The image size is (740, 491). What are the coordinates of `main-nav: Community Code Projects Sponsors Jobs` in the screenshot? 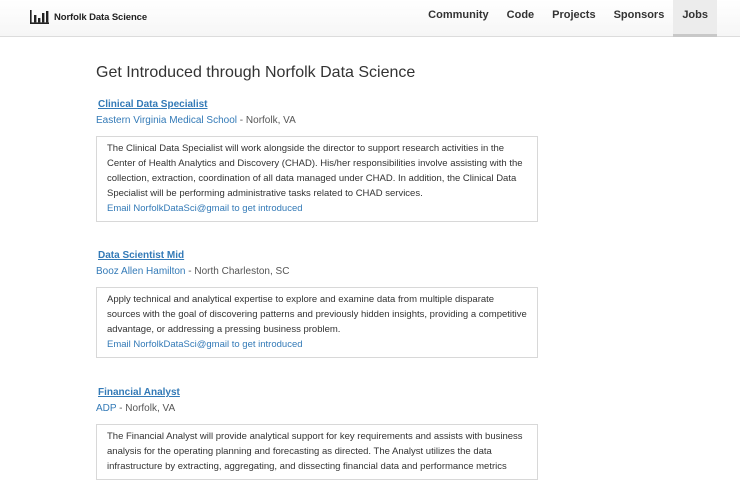 It's located at (568, 18).